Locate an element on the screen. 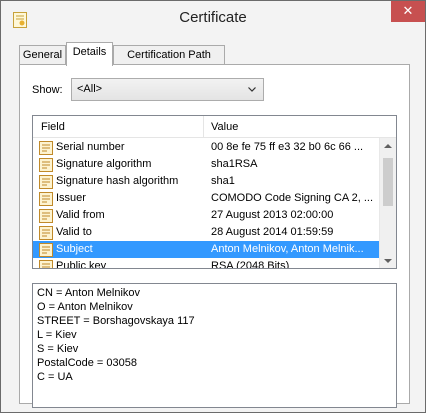 The image size is (426, 413). show-label: Show: is located at coordinates (47, 90).